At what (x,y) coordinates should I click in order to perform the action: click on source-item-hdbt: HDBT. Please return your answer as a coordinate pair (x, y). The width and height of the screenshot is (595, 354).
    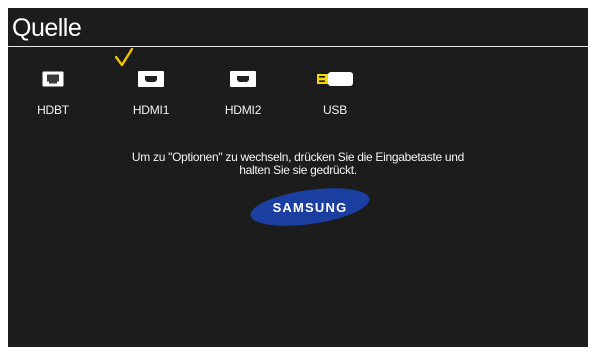
    Looking at the image, I should click on (53, 92).